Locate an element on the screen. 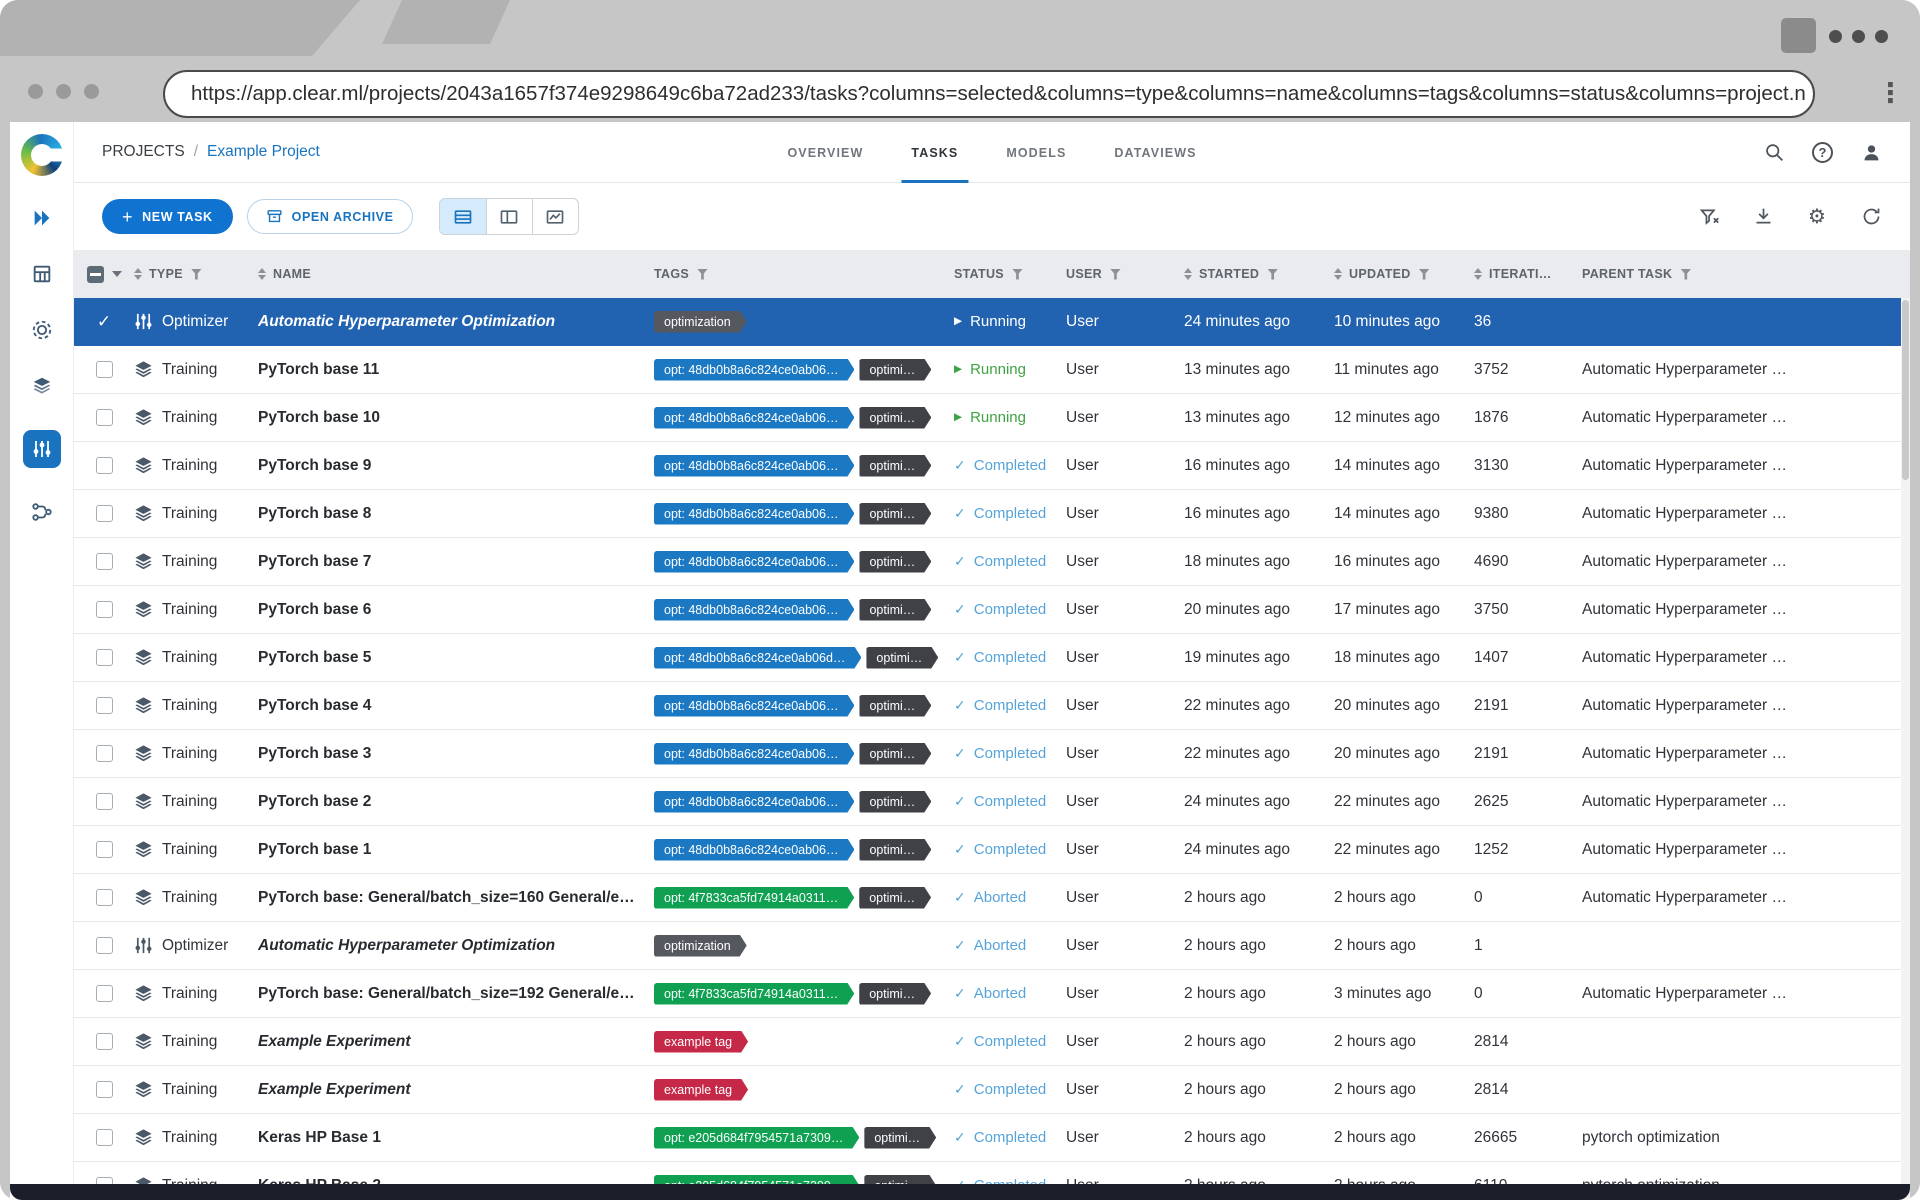  column-header-parent: PARENT TASK is located at coordinates (1746, 274).